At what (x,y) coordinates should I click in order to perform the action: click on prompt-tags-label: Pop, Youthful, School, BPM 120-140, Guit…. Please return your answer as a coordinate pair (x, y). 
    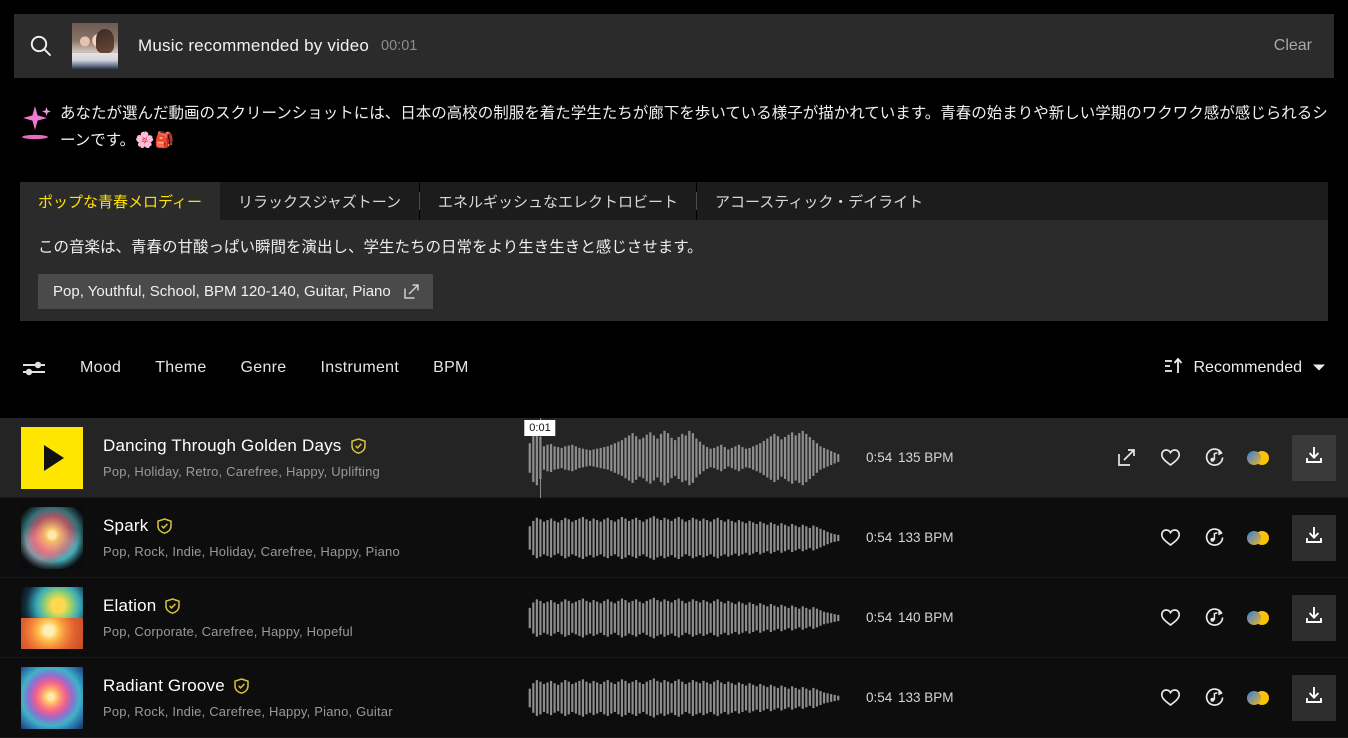
    Looking at the image, I should click on (222, 291).